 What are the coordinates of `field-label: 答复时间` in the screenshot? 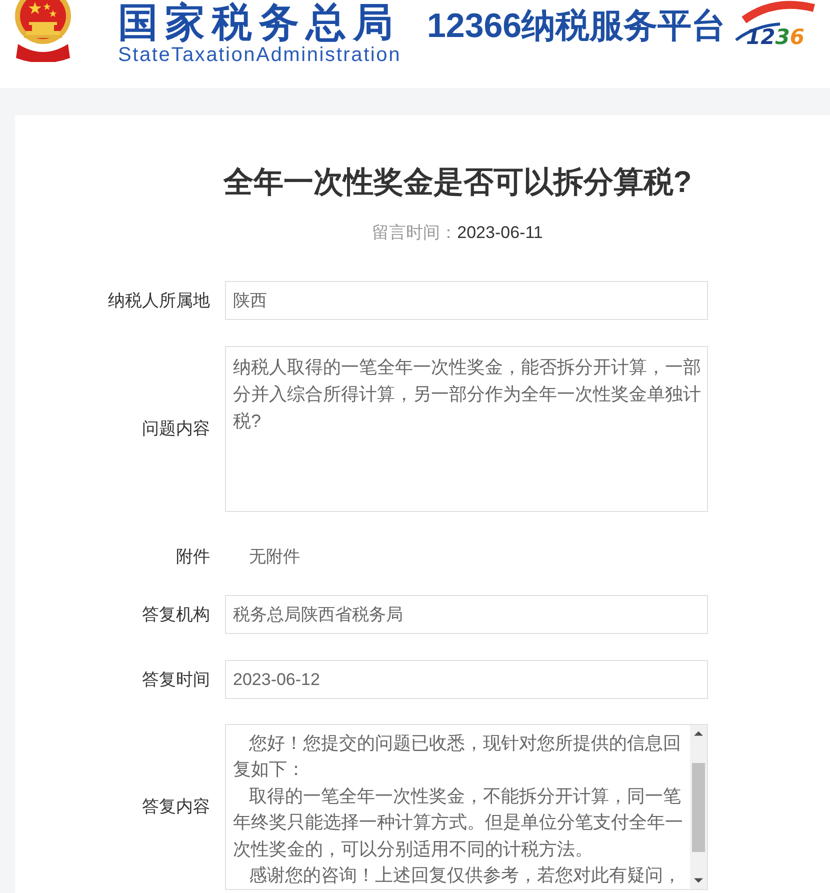 It's located at (176, 679).